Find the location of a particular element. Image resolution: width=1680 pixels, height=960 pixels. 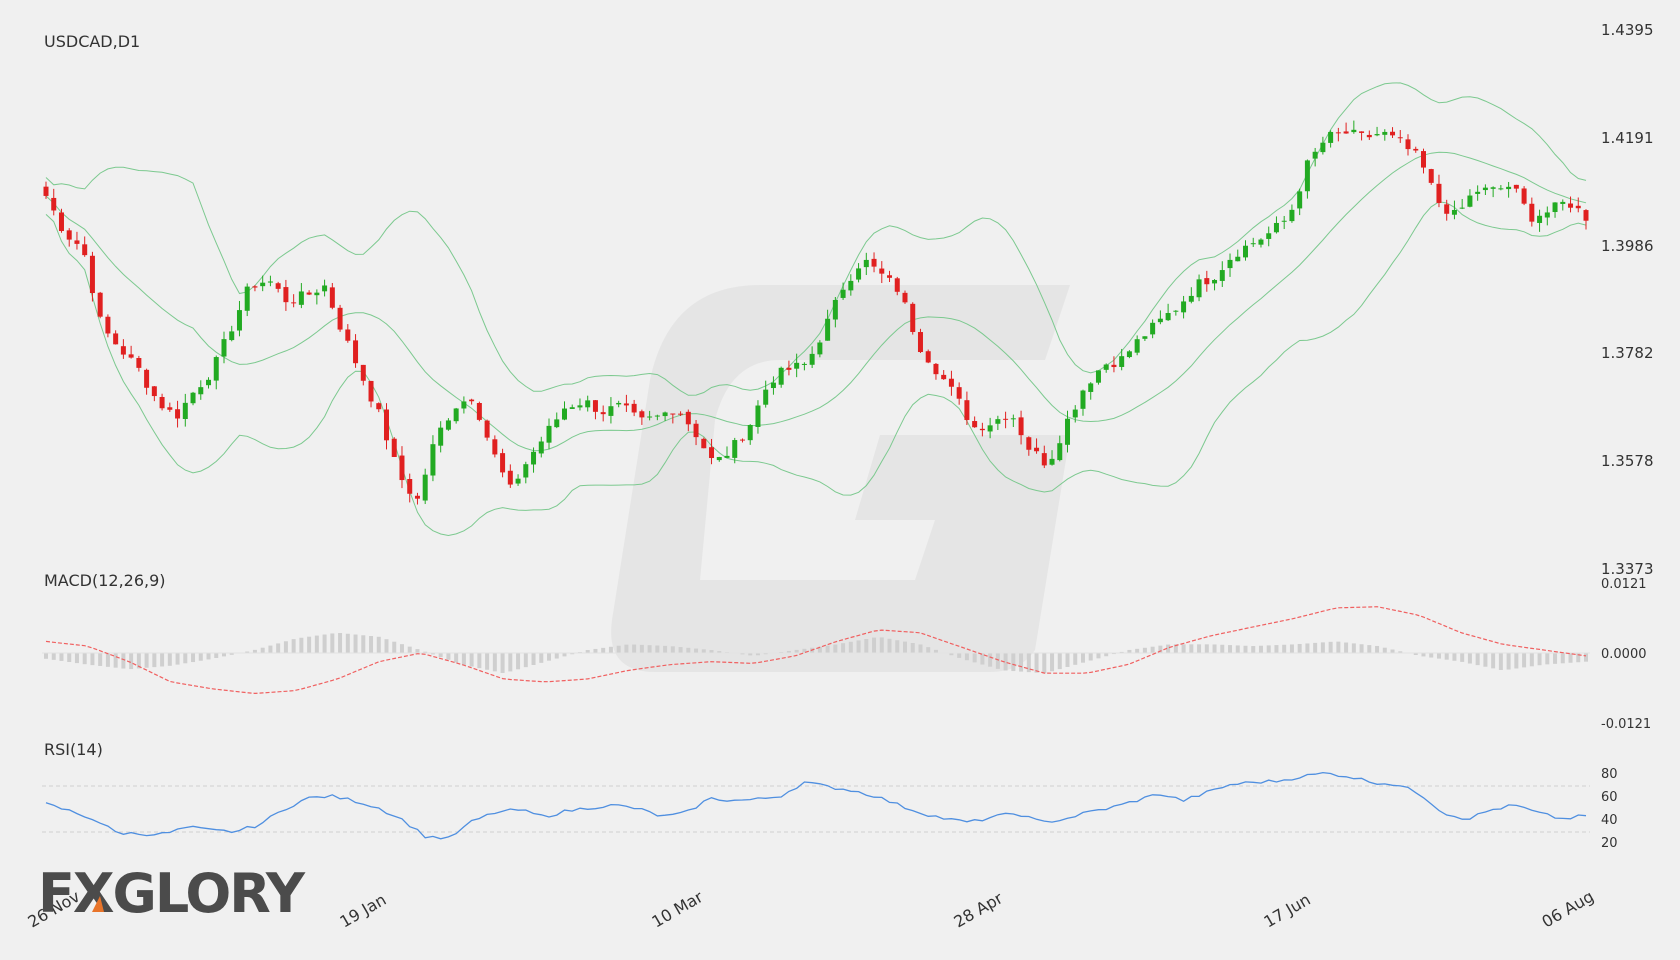

rsi-pane-title: RSI(14) is located at coordinates (73, 749).